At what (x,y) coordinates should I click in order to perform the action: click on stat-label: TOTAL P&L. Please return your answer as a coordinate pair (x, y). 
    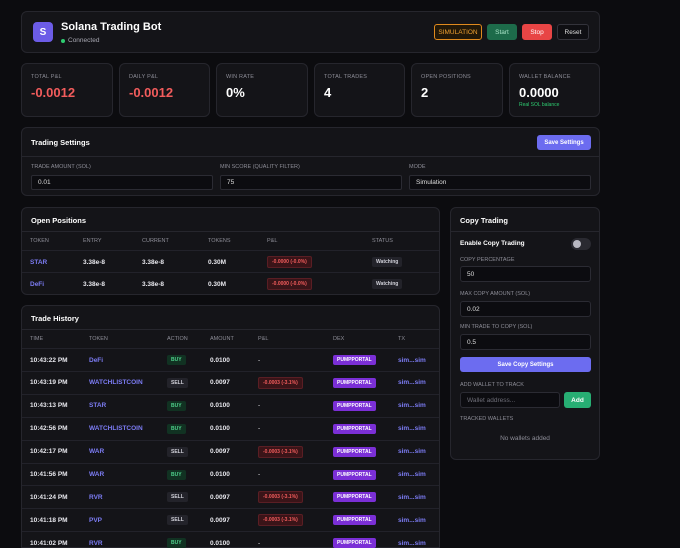
    Looking at the image, I should click on (46, 77).